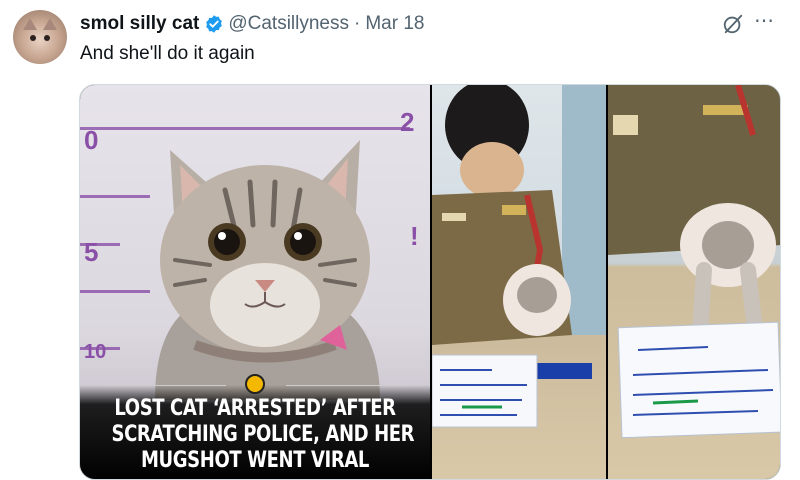 The height and width of the screenshot is (480, 800). I want to click on avatar-ear-left, so click(30, 24).